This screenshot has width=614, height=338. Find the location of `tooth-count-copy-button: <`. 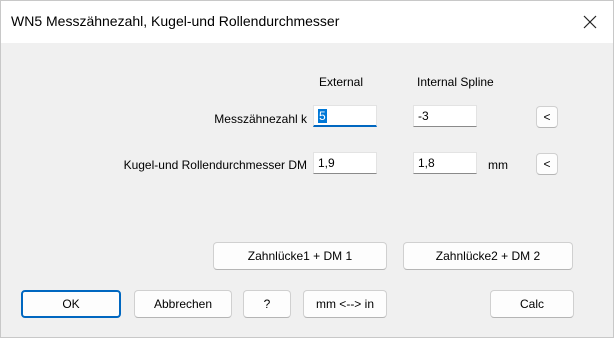

tooth-count-copy-button: < is located at coordinates (547, 117).